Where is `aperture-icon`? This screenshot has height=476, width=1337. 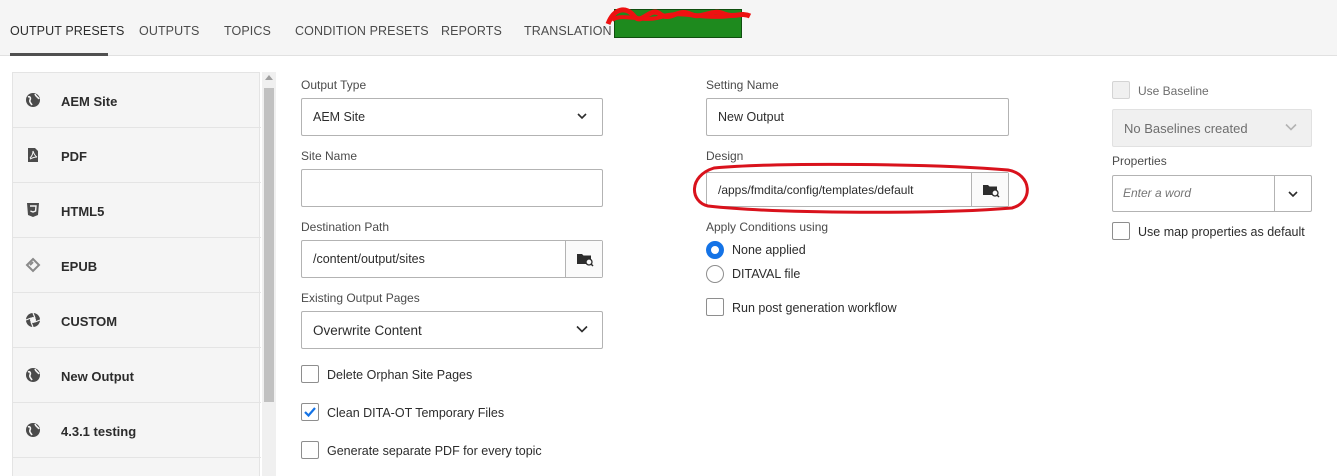 aperture-icon is located at coordinates (33, 320).